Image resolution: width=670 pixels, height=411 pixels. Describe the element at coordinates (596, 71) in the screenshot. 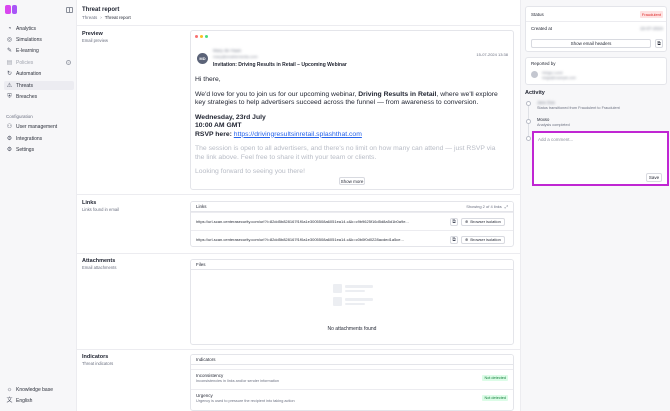

I see `reported-by-card: Reported by Helga Lund helga@example.com` at that location.